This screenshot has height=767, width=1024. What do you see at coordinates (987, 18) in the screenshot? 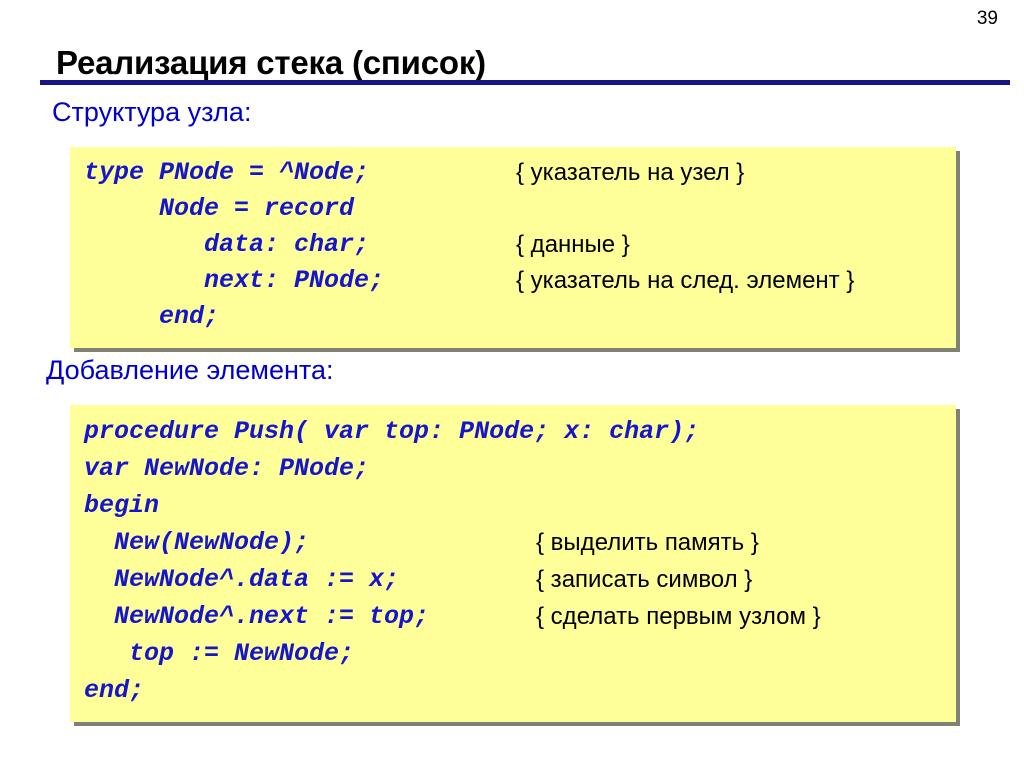
I see `slide-number: 39` at bounding box center [987, 18].